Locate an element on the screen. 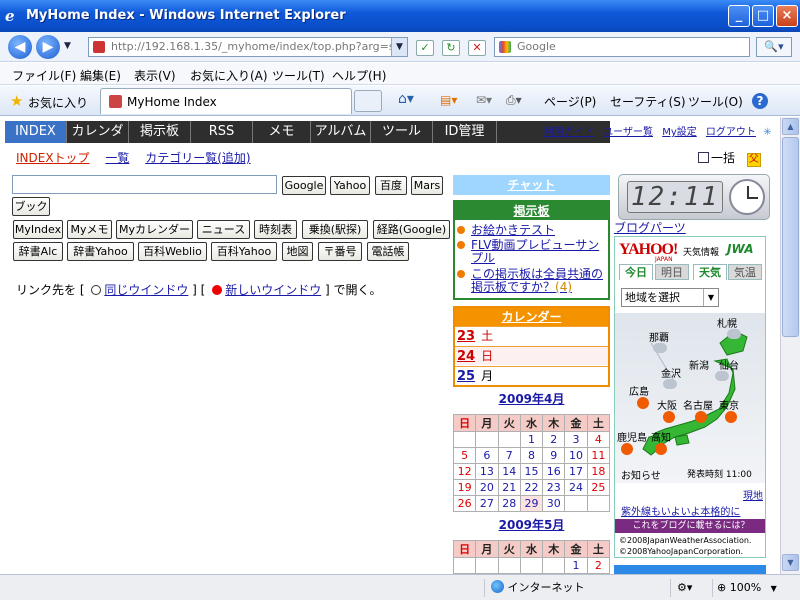 The width and height of the screenshot is (800, 600). zoom-control: ⊕ 100% ▼ is located at coordinates (747, 588).